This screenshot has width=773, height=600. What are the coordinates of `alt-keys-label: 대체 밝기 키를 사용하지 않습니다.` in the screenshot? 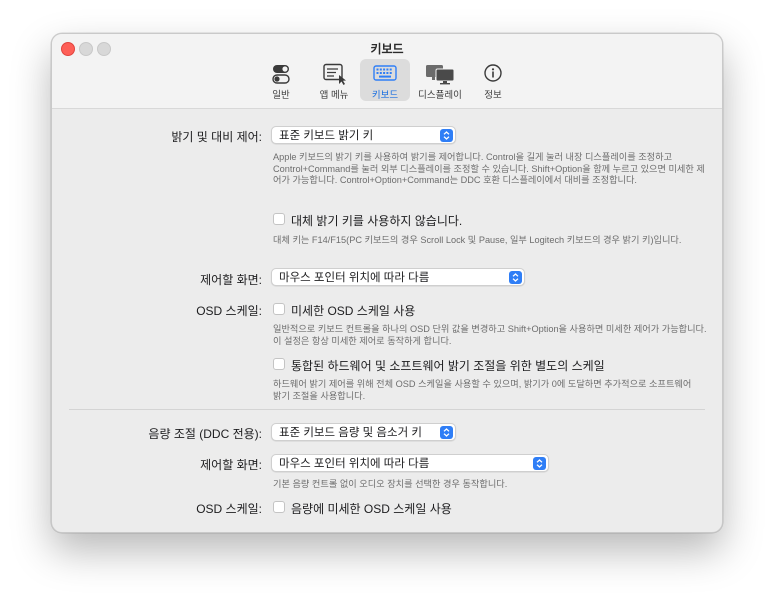 It's located at (377, 221).